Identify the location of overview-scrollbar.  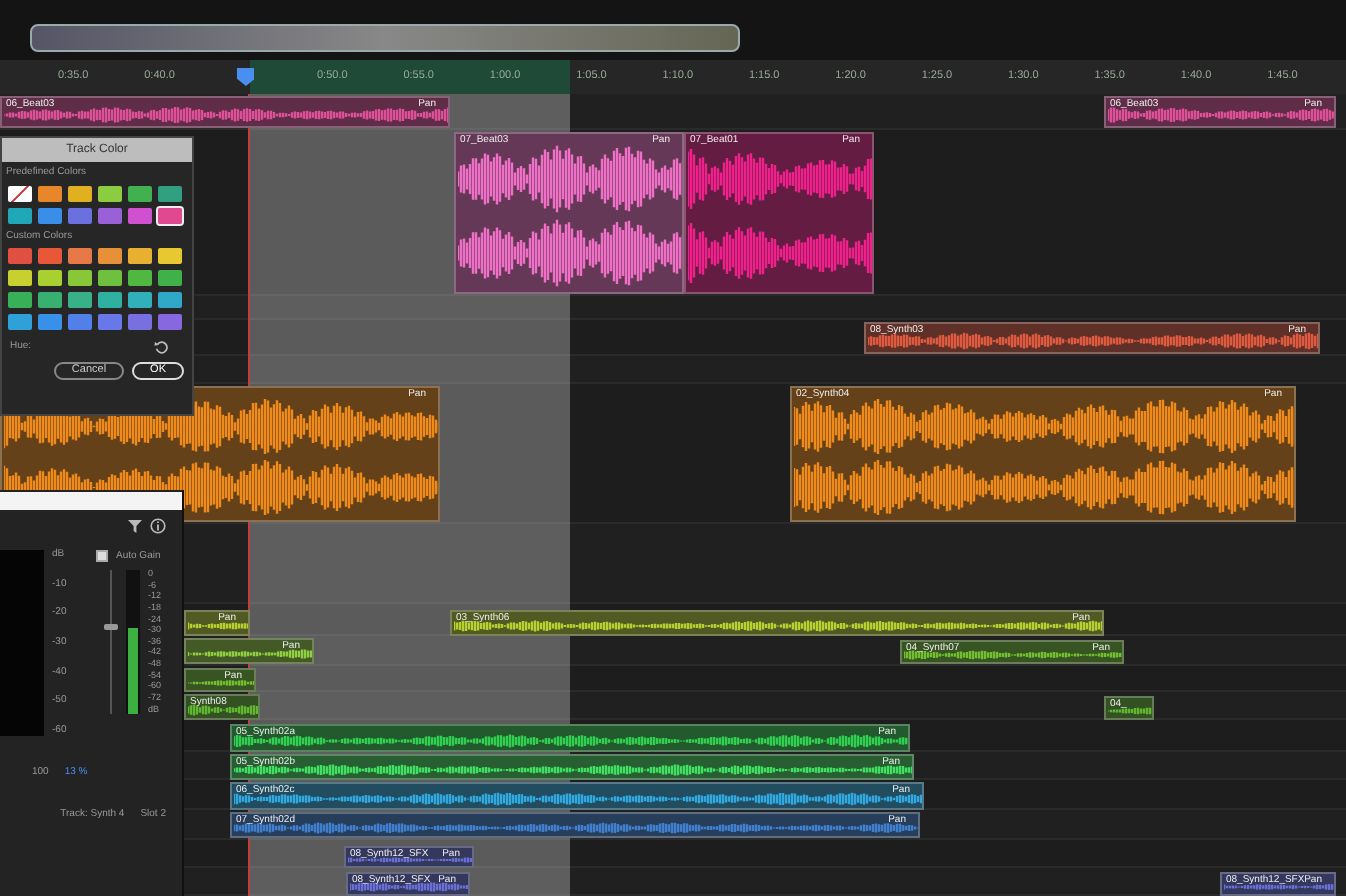
(385, 38).